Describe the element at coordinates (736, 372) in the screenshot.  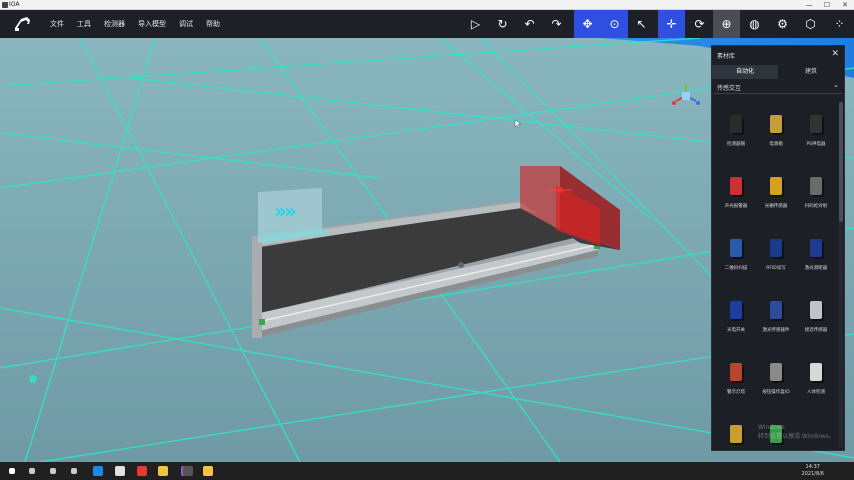
I see `signal-tower-icon` at that location.